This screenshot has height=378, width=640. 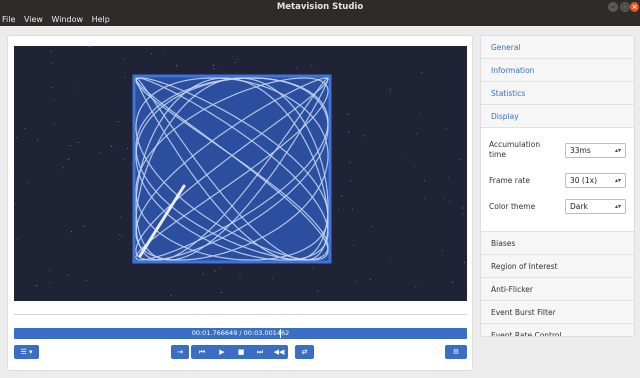 What do you see at coordinates (595, 150) in the screenshot?
I see `accumulation-time-select: 33ms ▴▾` at bounding box center [595, 150].